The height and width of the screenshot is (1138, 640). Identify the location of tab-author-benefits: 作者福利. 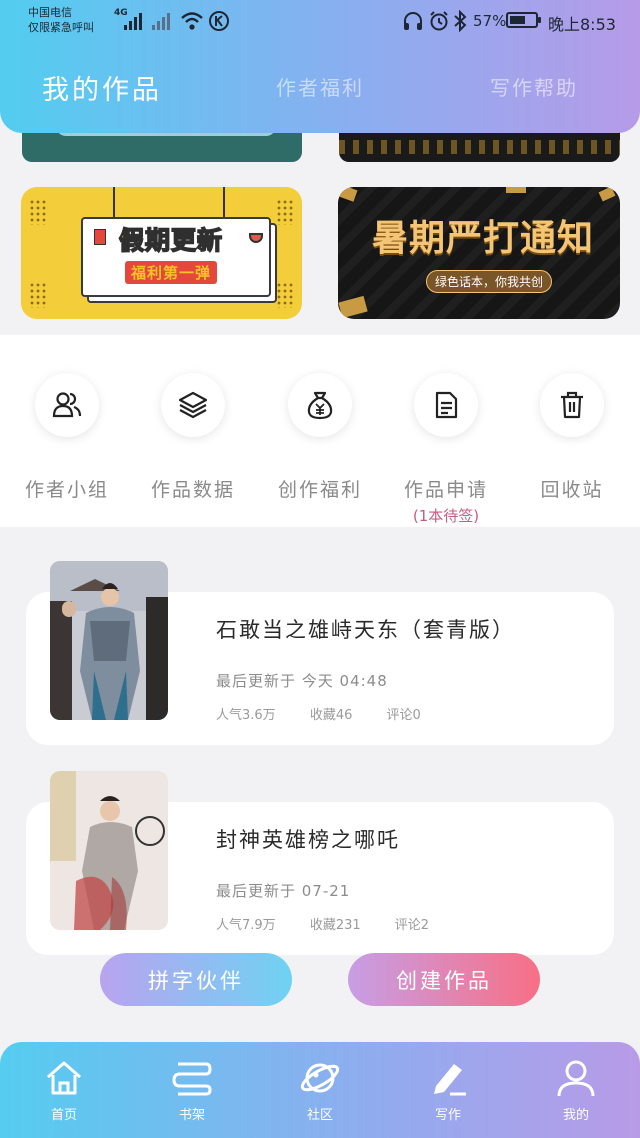
(320, 86).